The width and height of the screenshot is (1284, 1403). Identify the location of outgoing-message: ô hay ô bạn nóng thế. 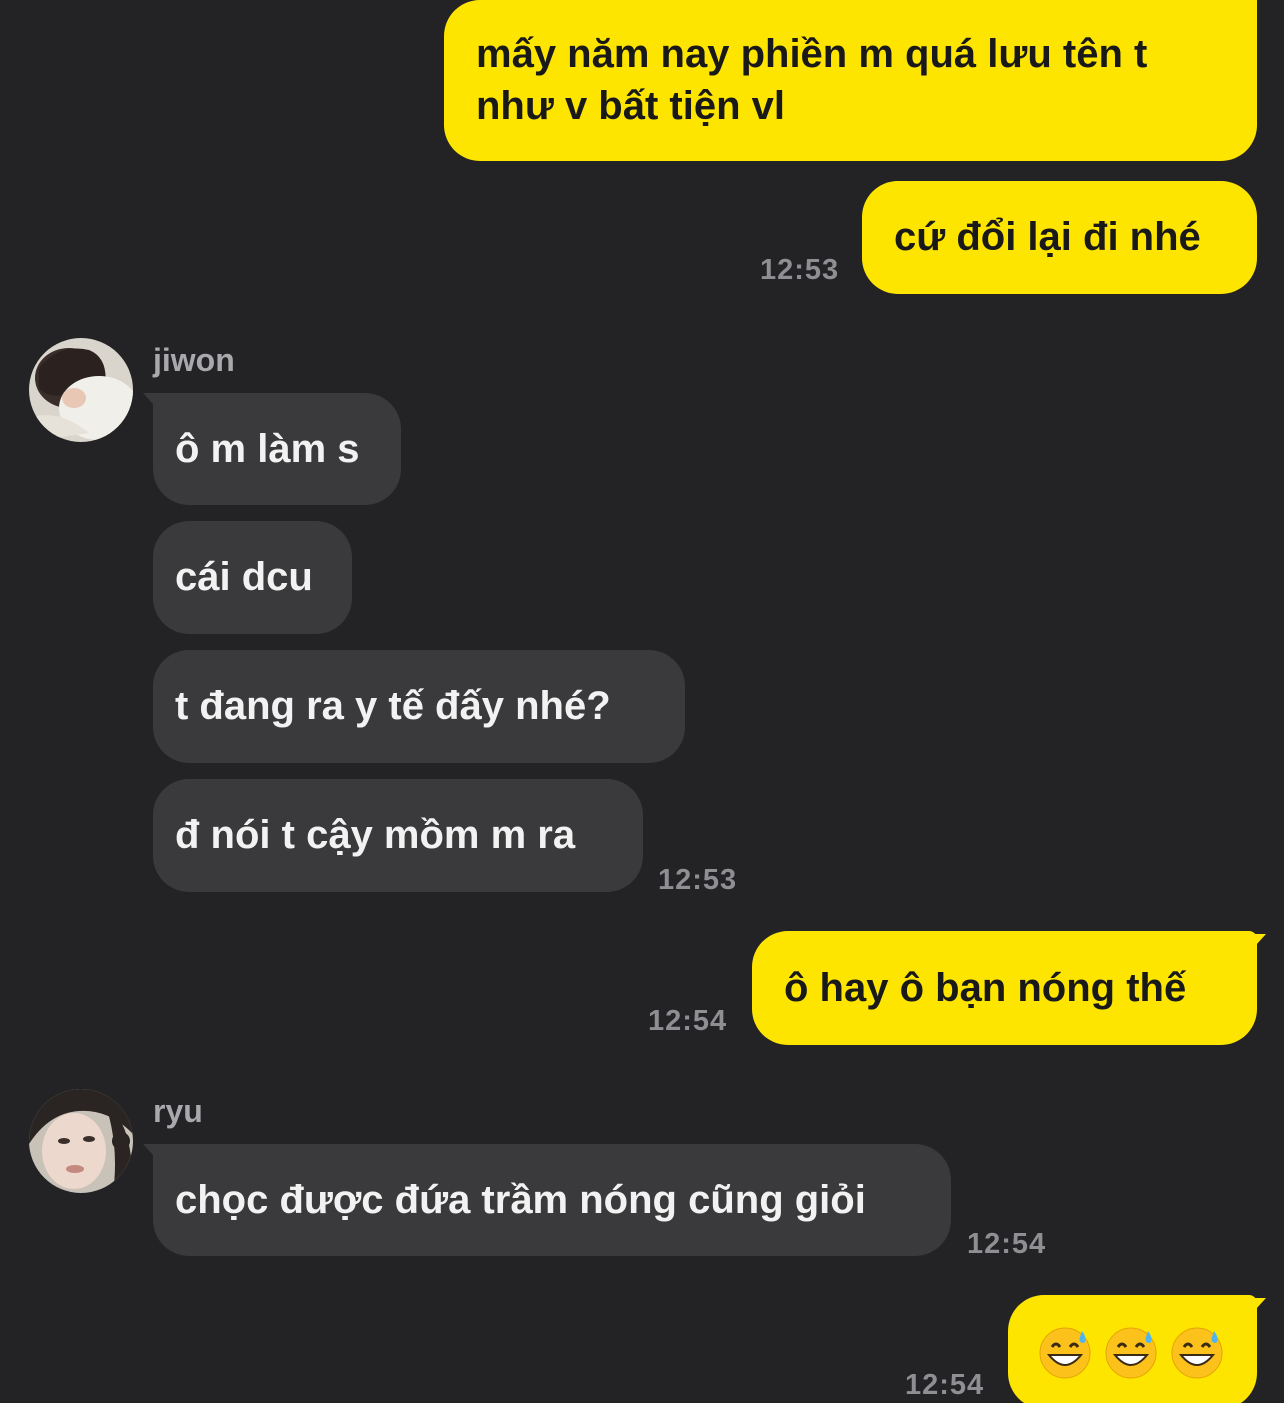
(1004, 988).